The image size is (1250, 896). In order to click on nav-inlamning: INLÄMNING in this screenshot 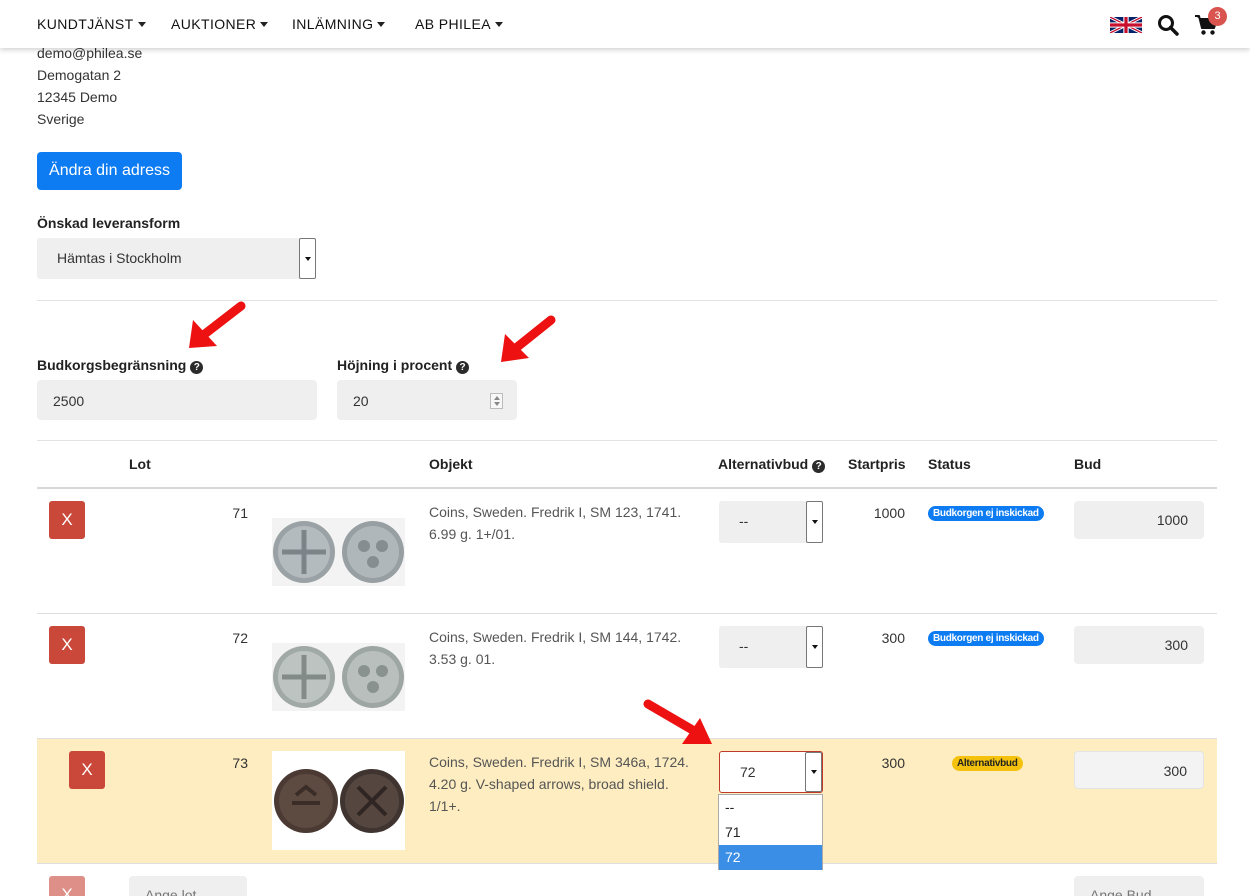, I will do `click(339, 24)`.